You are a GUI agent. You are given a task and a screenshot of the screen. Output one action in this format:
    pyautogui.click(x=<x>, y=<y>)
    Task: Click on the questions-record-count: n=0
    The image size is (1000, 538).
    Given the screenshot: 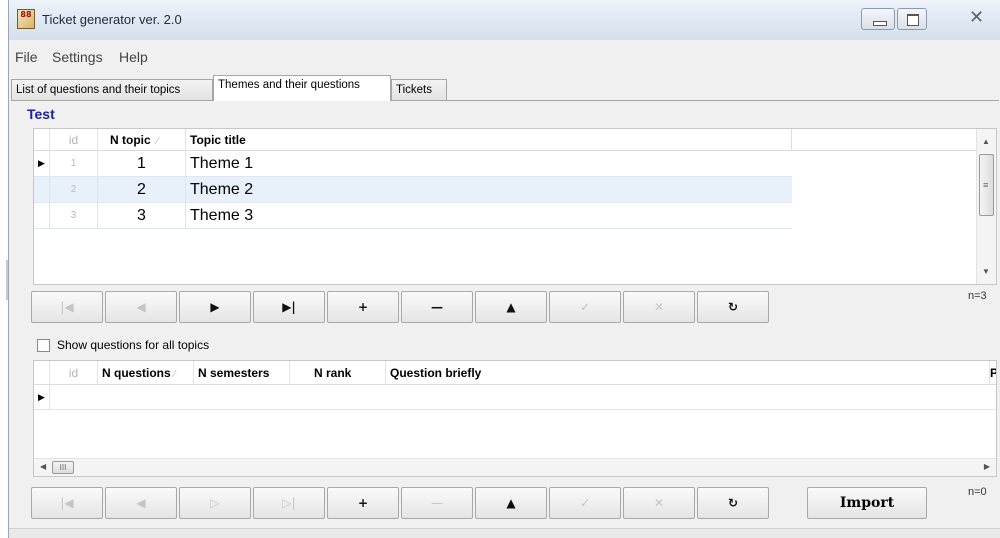 What is the action you would take?
    pyautogui.click(x=977, y=492)
    